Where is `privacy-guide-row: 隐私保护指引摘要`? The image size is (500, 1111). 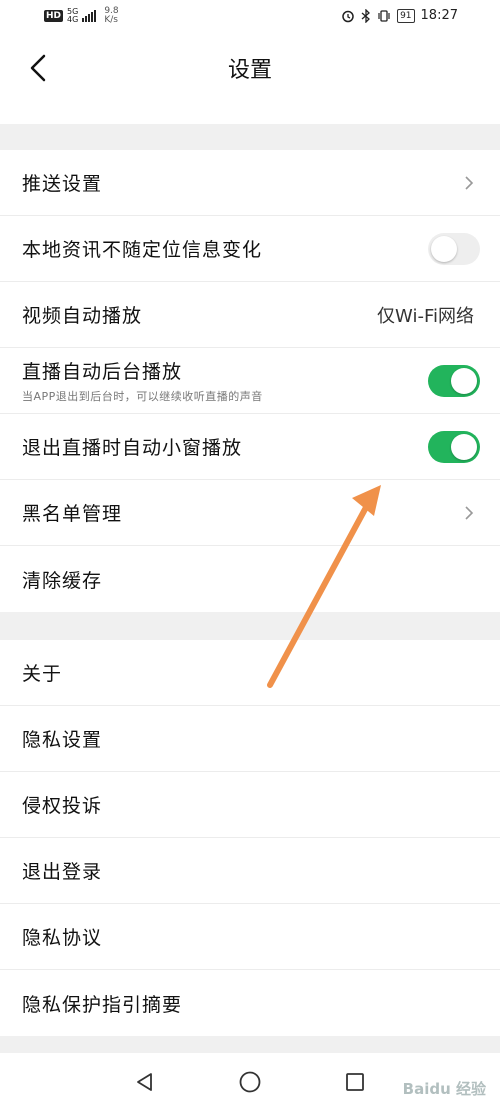
privacy-guide-row: 隐私保护指引摘要 is located at coordinates (250, 1003).